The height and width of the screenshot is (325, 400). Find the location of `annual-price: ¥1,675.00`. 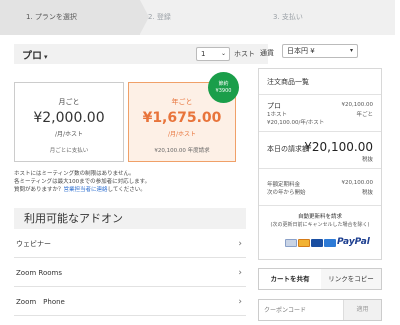

annual-price: ¥1,675.00 is located at coordinates (182, 118).